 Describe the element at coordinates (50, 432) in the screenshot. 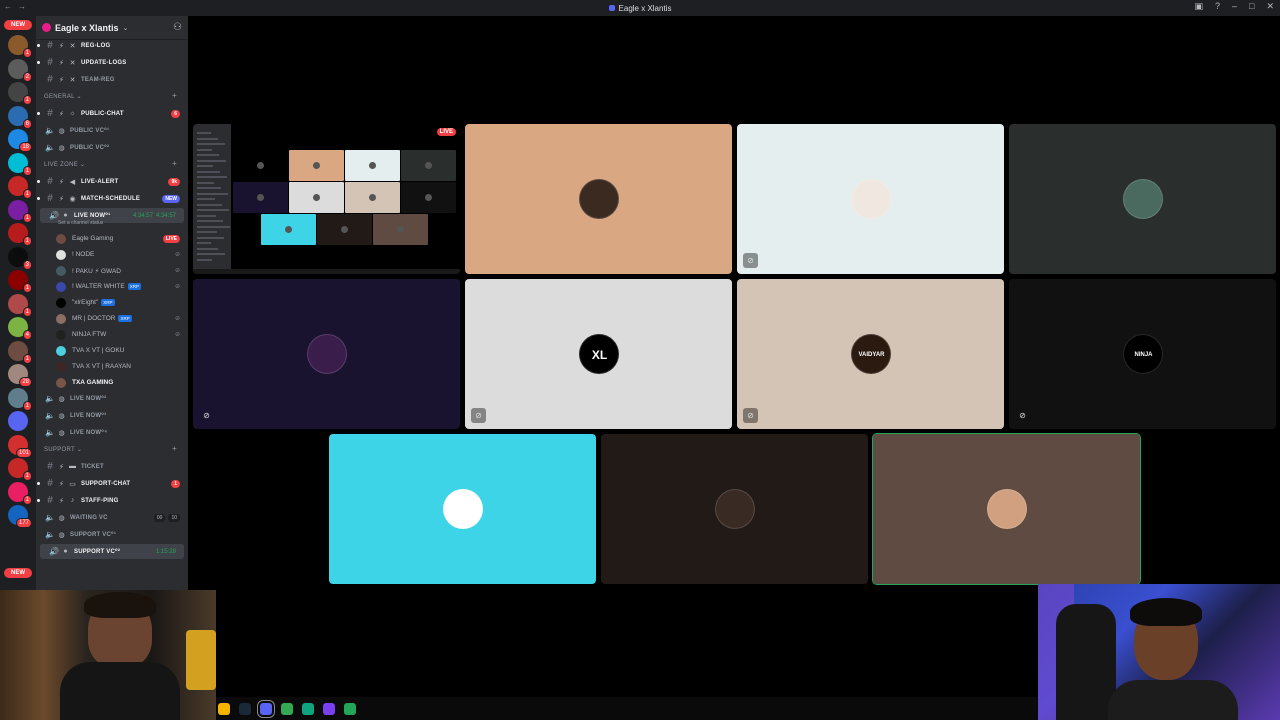

I see `speaker-icon: 🔈` at that location.